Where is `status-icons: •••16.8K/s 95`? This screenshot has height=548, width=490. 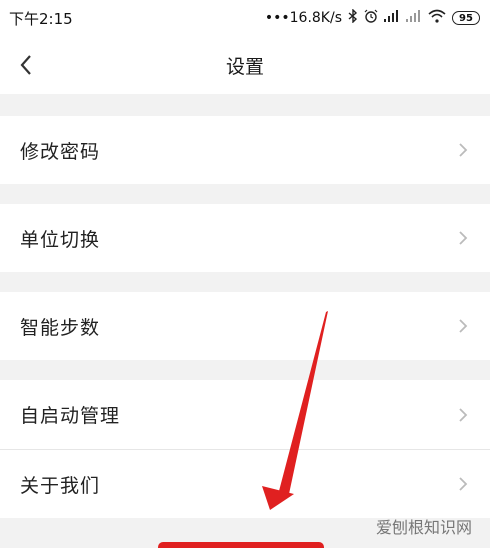
status-icons: •••16.8K/s 95 is located at coordinates (372, 17).